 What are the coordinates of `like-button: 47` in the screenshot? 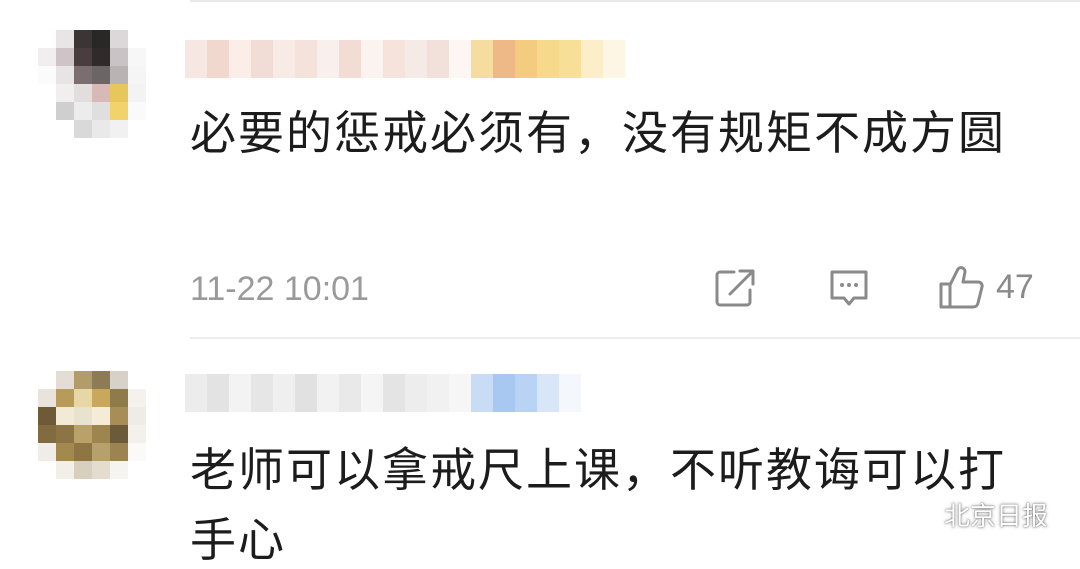 It's located at (986, 287).